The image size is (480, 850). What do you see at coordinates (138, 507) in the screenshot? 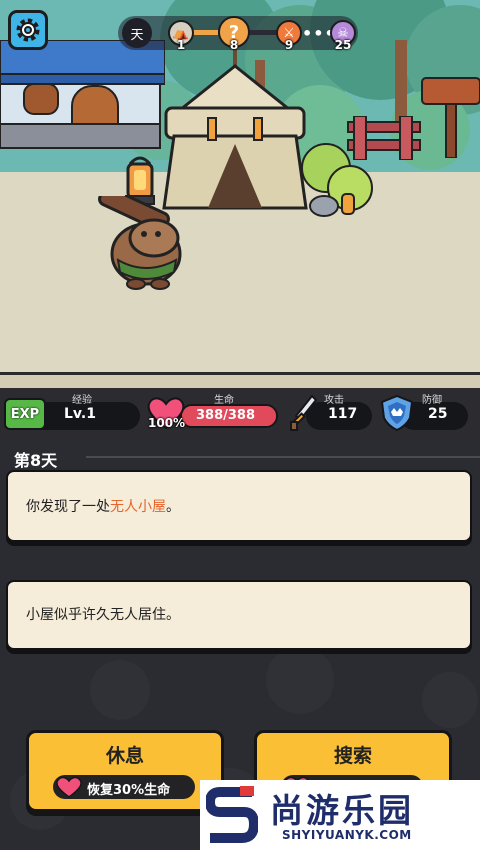
I see `log-entry-highlight: 无人小屋` at bounding box center [138, 507].